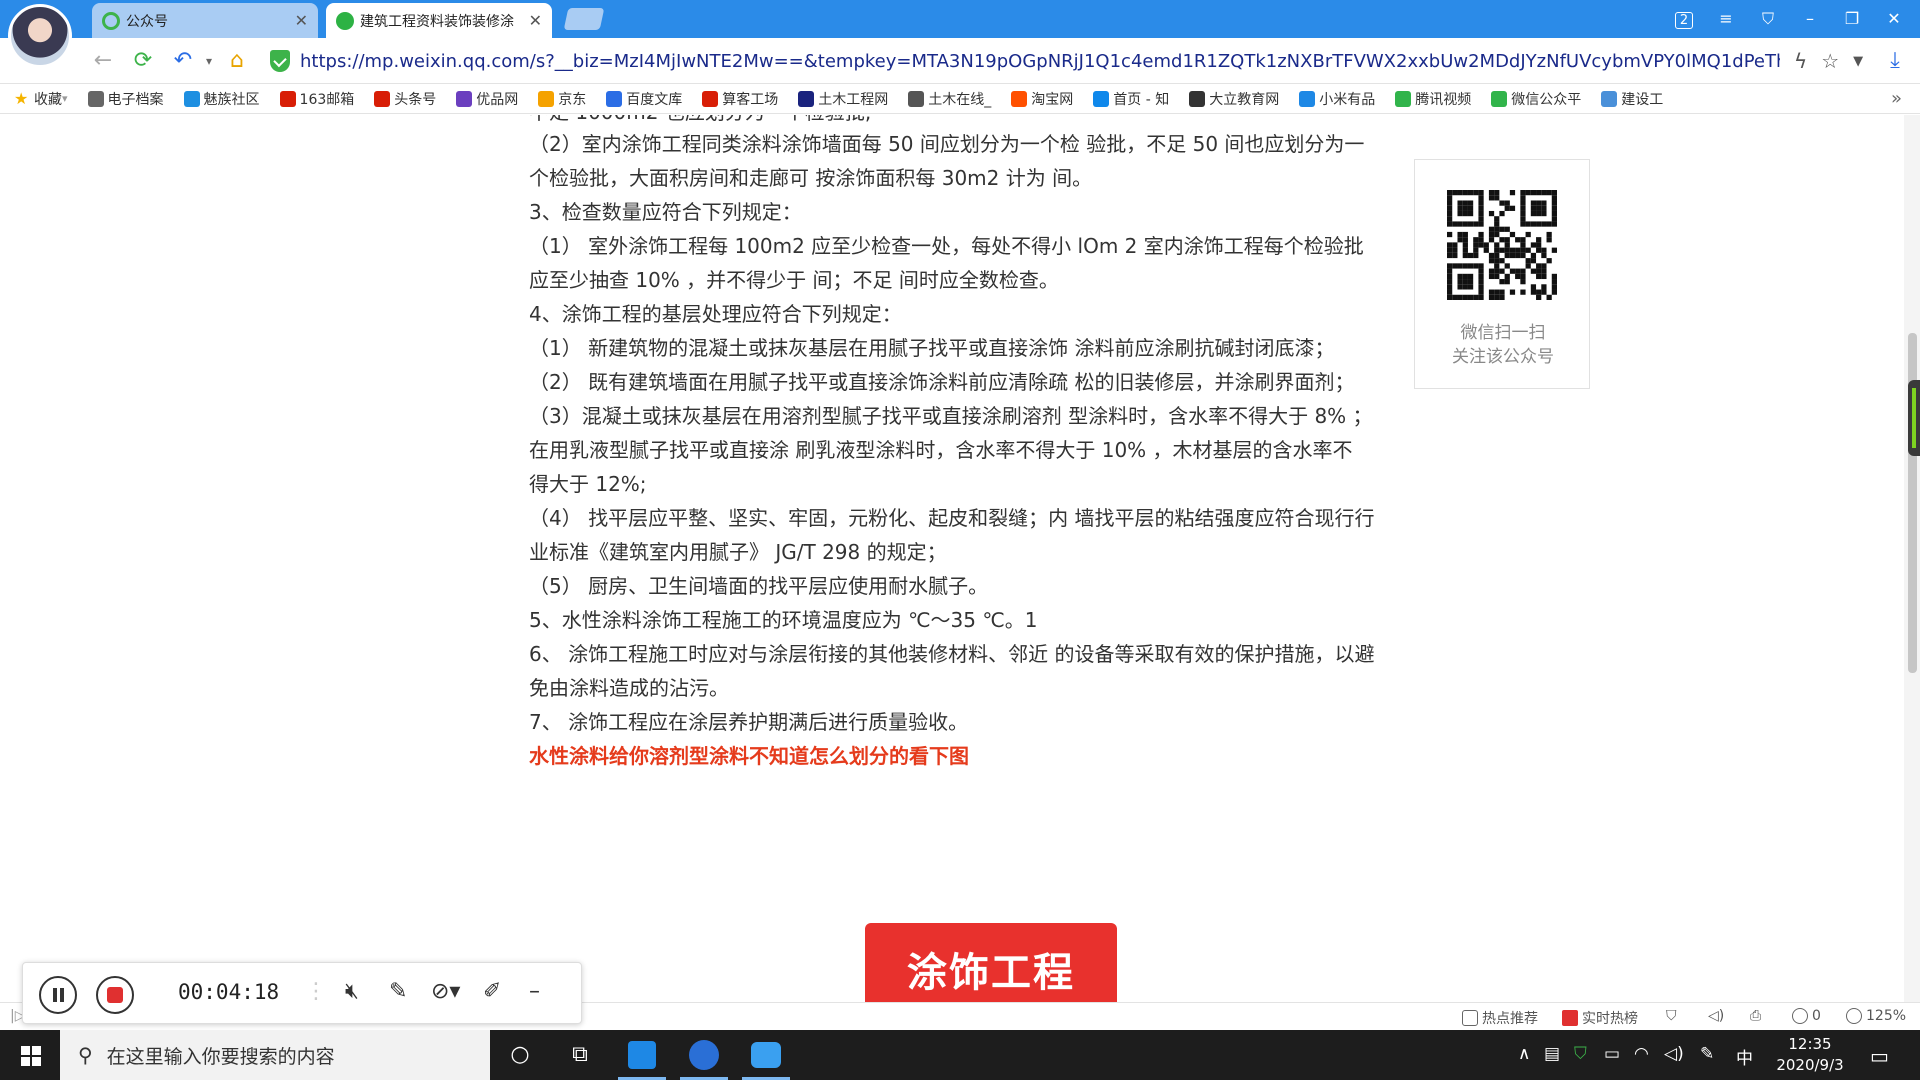  Describe the element at coordinates (1524, 1054) in the screenshot. I see `tray-expand-icon: ∧` at that location.